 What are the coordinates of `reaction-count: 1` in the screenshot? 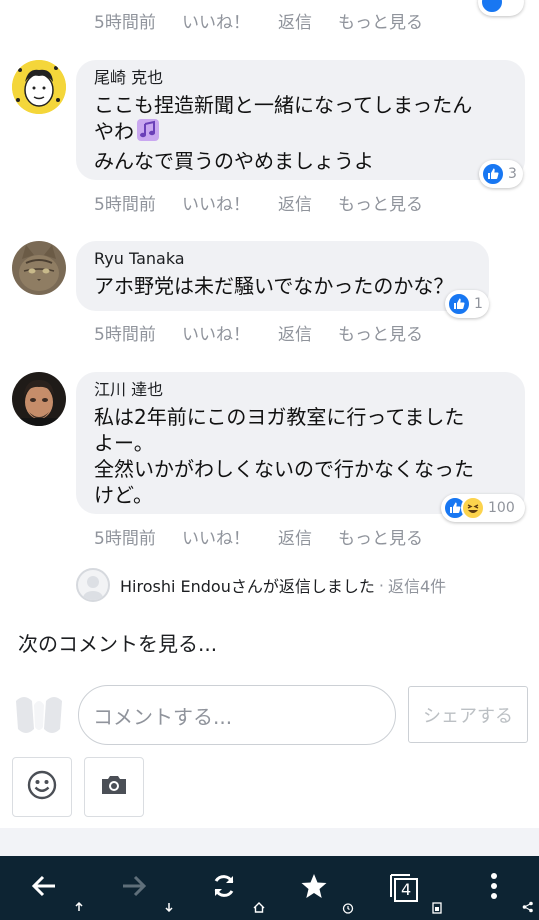 It's located at (478, 304).